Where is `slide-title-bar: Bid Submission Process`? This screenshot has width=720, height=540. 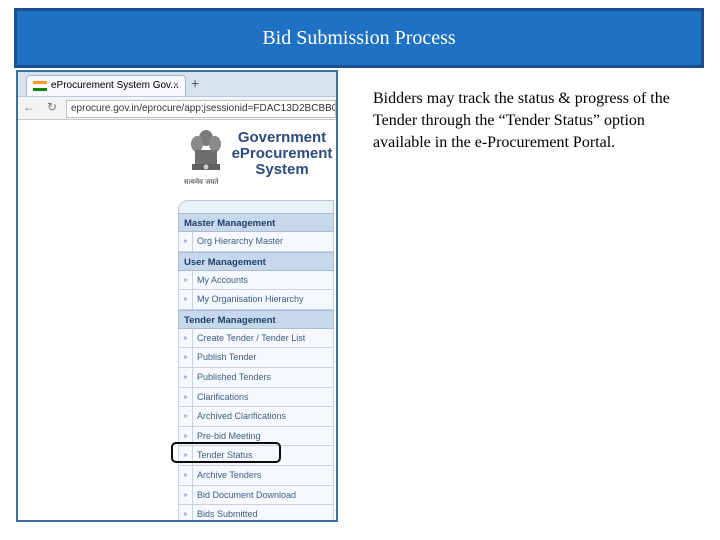 slide-title-bar: Bid Submission Process is located at coordinates (359, 38).